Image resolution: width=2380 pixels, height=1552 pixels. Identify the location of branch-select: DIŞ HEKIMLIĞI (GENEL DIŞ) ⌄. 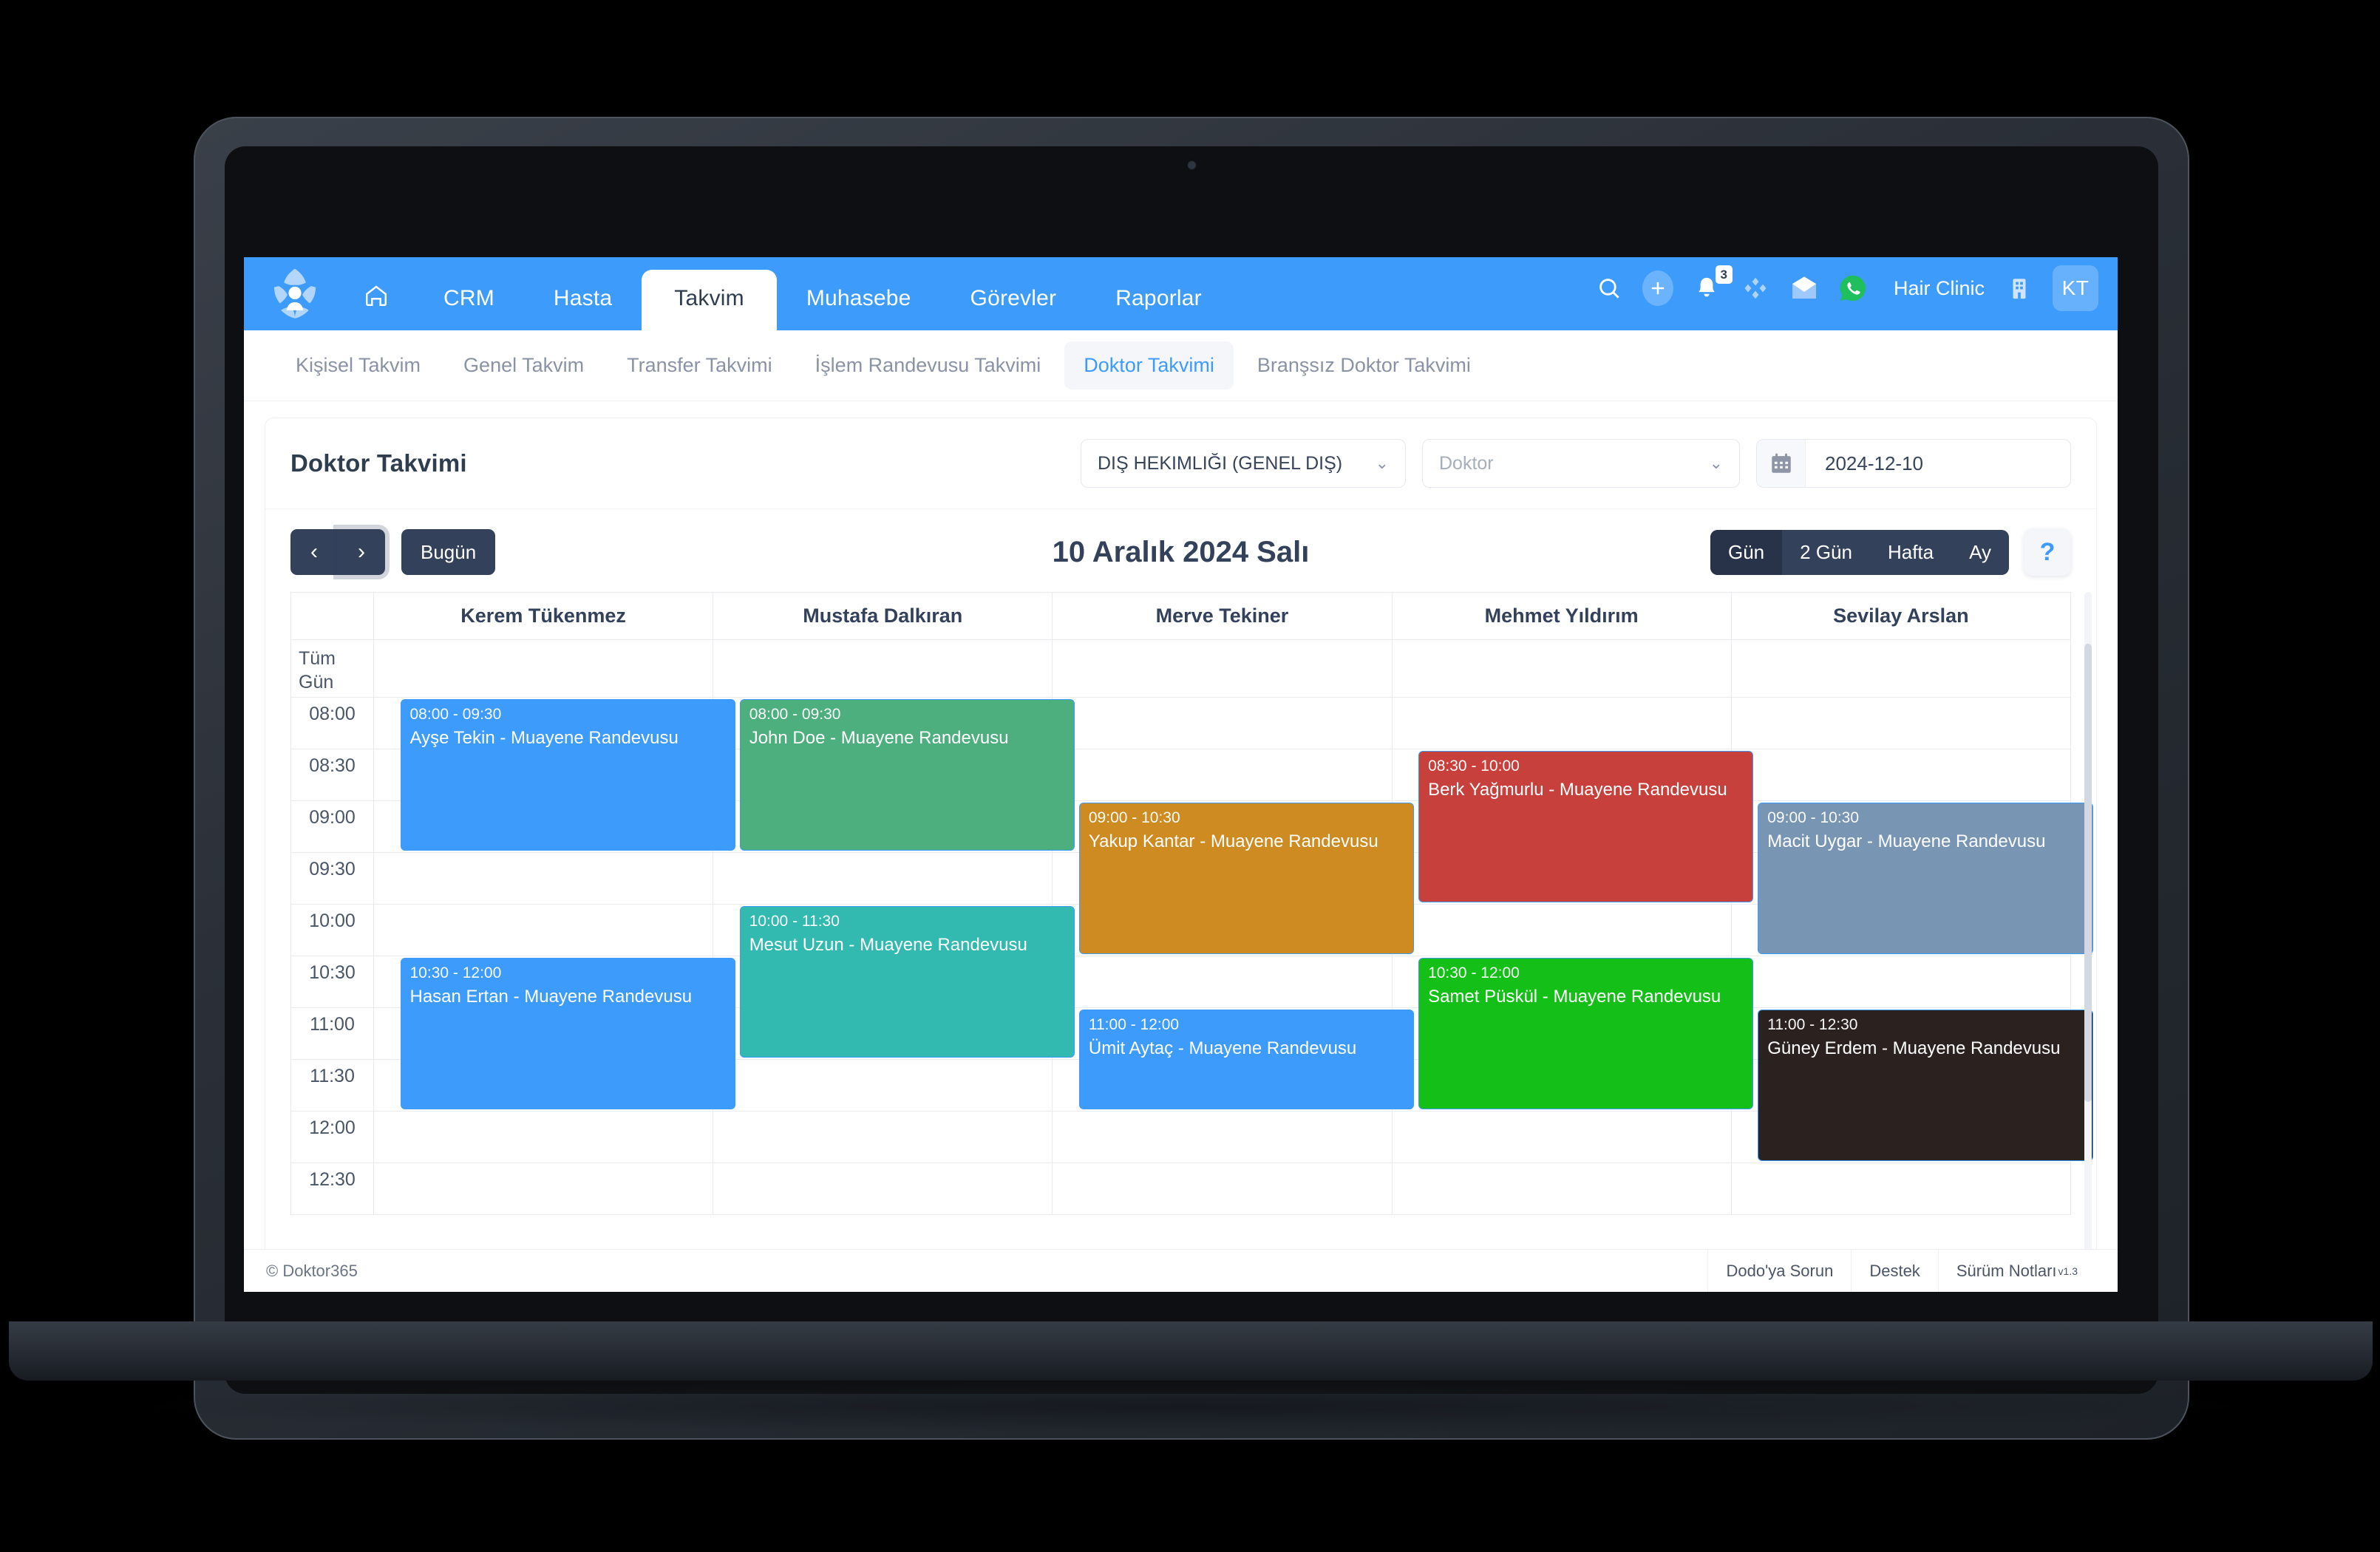
(1243, 464).